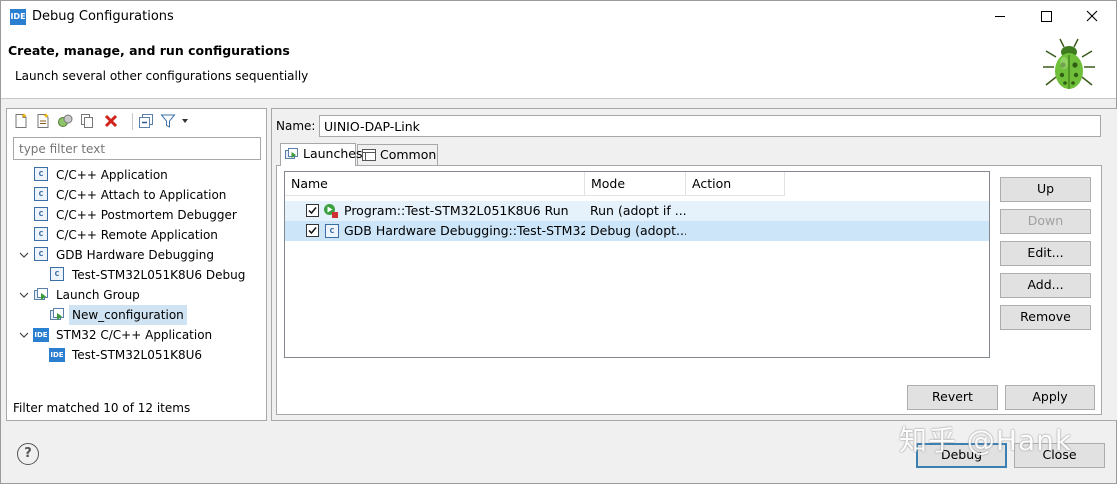 The image size is (1117, 484). I want to click on new-config-icon, so click(21, 121).